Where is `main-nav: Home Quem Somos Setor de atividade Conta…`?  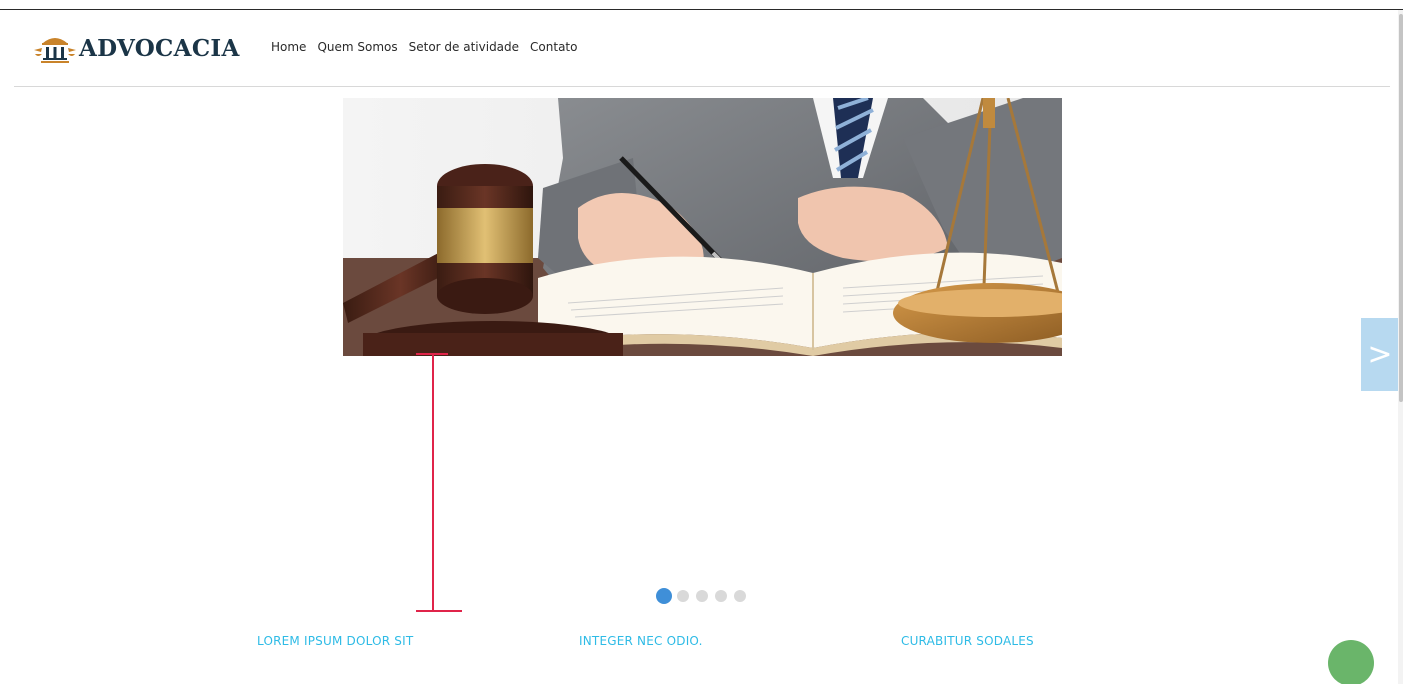
main-nav: Home Quem Somos Setor de atividade Conta… is located at coordinates (429, 47).